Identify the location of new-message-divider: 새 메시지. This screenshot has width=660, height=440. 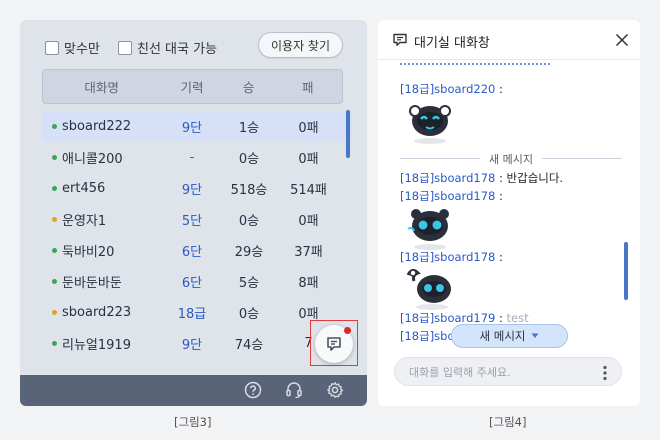
(511, 158).